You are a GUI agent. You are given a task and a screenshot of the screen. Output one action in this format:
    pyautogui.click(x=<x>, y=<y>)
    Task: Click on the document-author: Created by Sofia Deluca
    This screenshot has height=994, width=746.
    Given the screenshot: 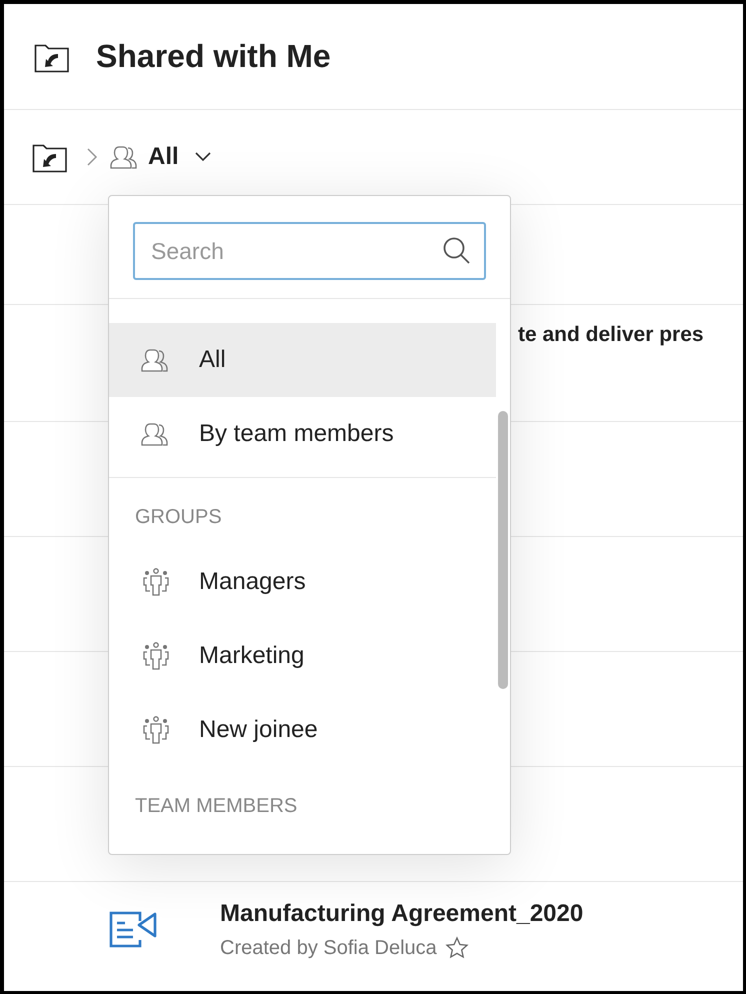 What is the action you would take?
    pyautogui.click(x=328, y=948)
    